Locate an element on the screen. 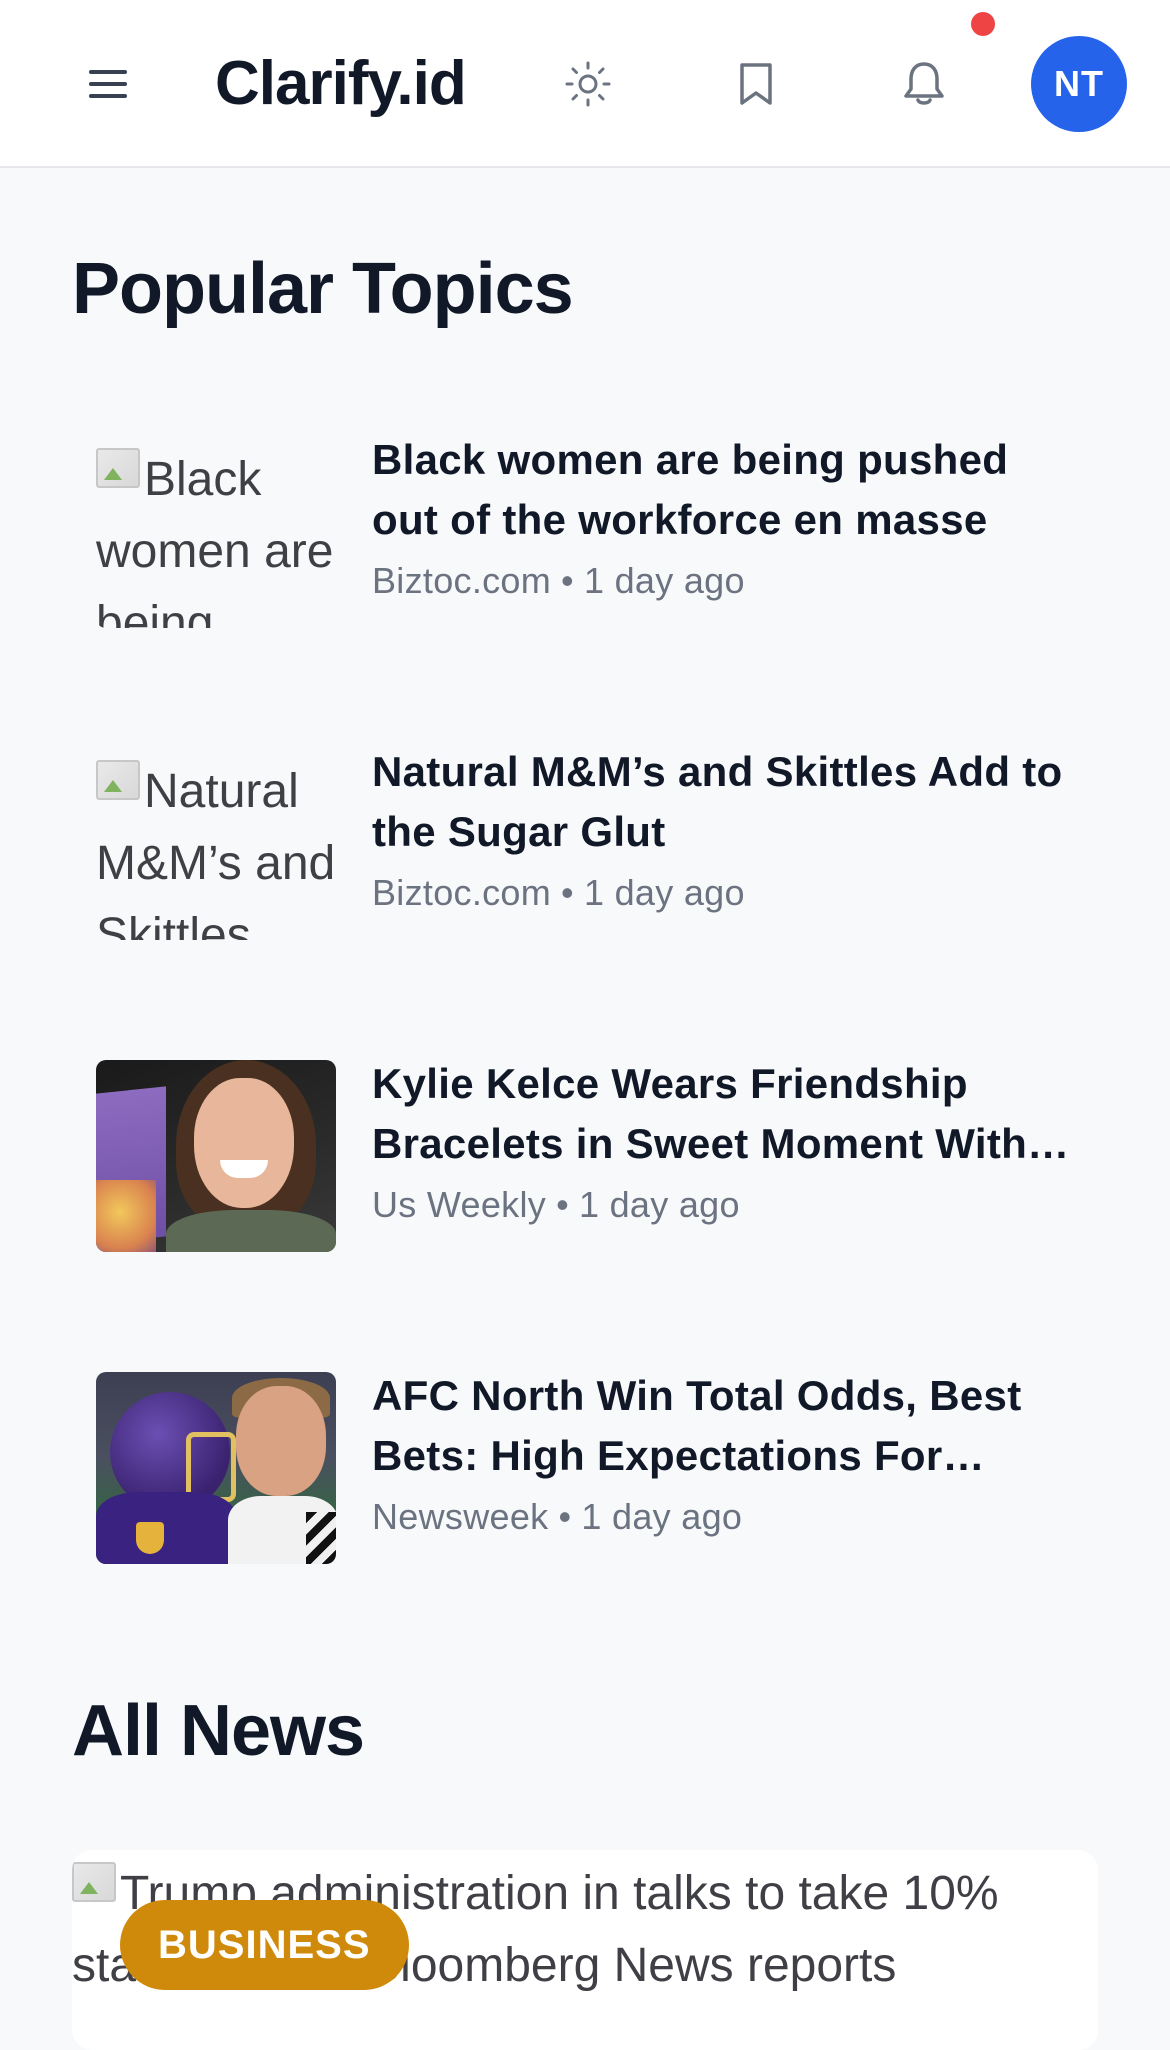 The width and height of the screenshot is (1170, 2050). category-badge: BUSINESS is located at coordinates (264, 1945).